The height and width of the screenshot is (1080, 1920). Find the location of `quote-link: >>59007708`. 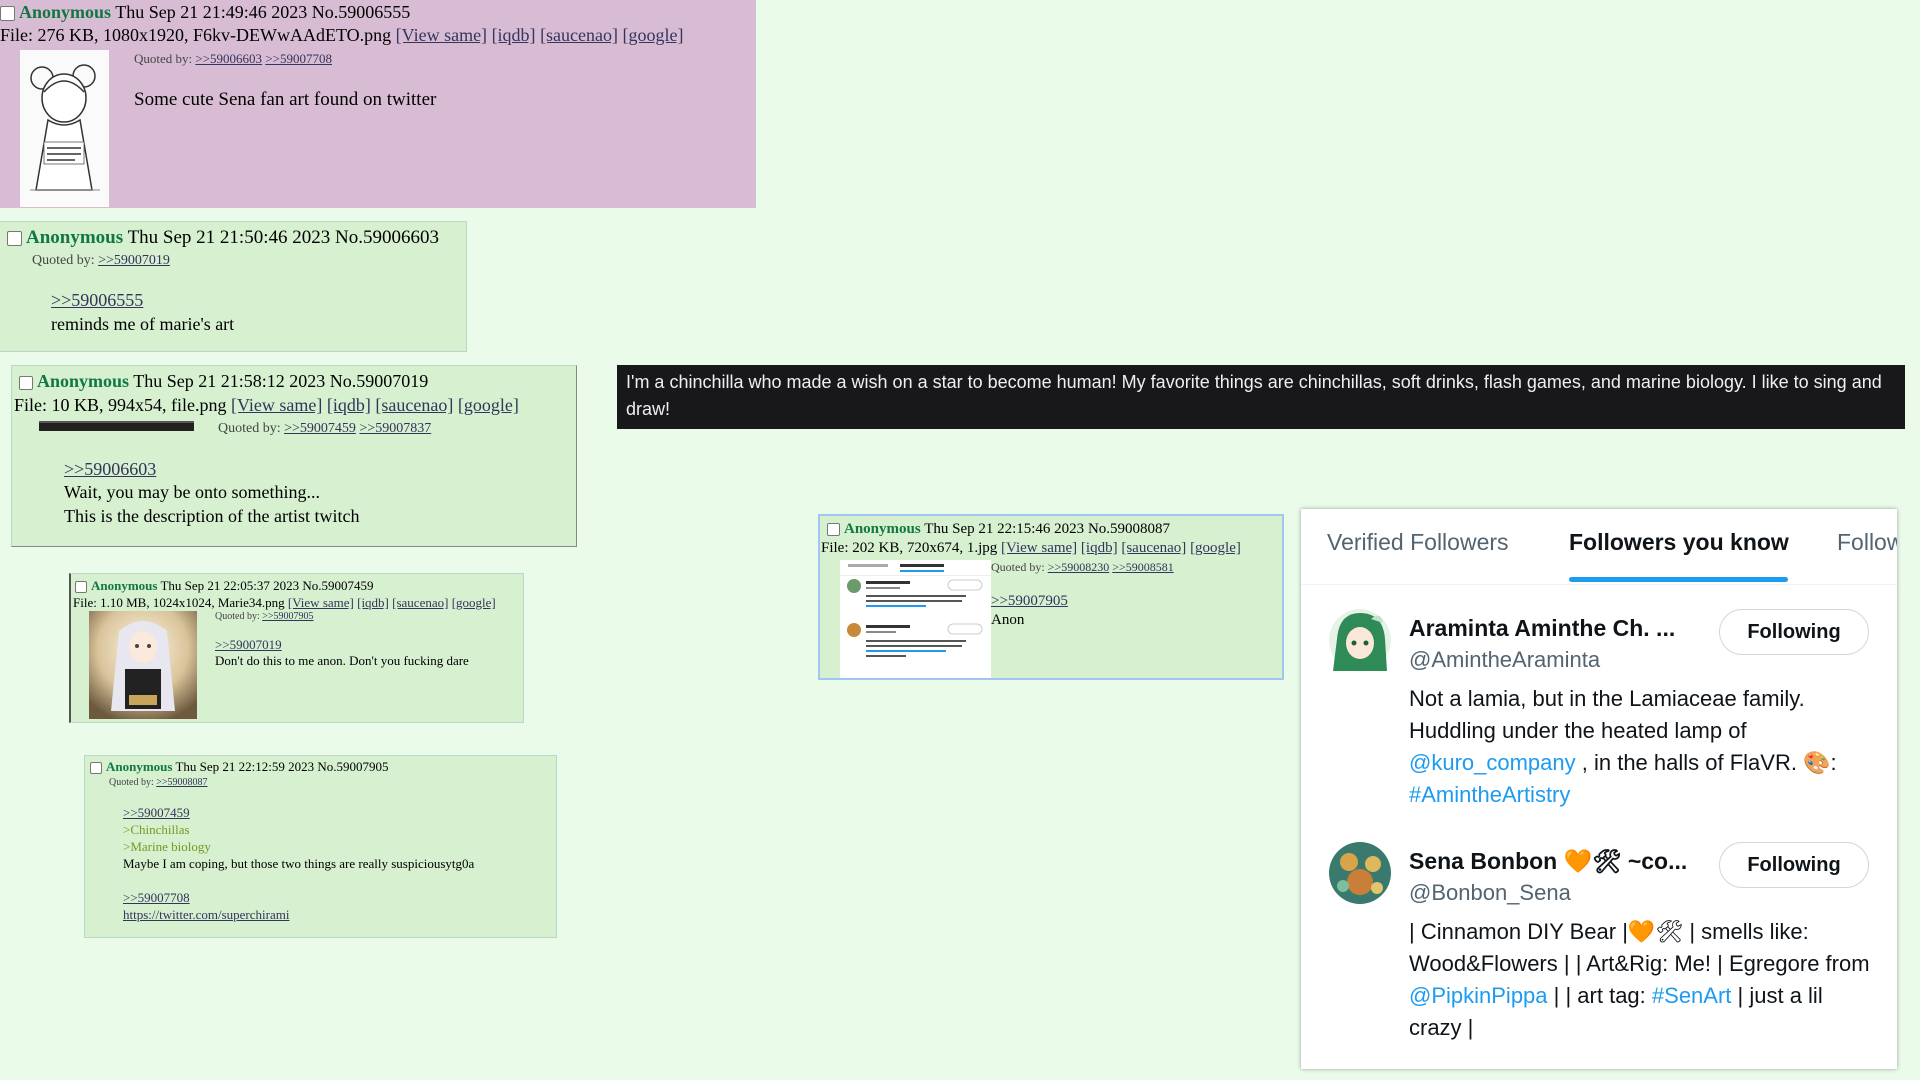

quote-link: >>59007708 is located at coordinates (156, 898).